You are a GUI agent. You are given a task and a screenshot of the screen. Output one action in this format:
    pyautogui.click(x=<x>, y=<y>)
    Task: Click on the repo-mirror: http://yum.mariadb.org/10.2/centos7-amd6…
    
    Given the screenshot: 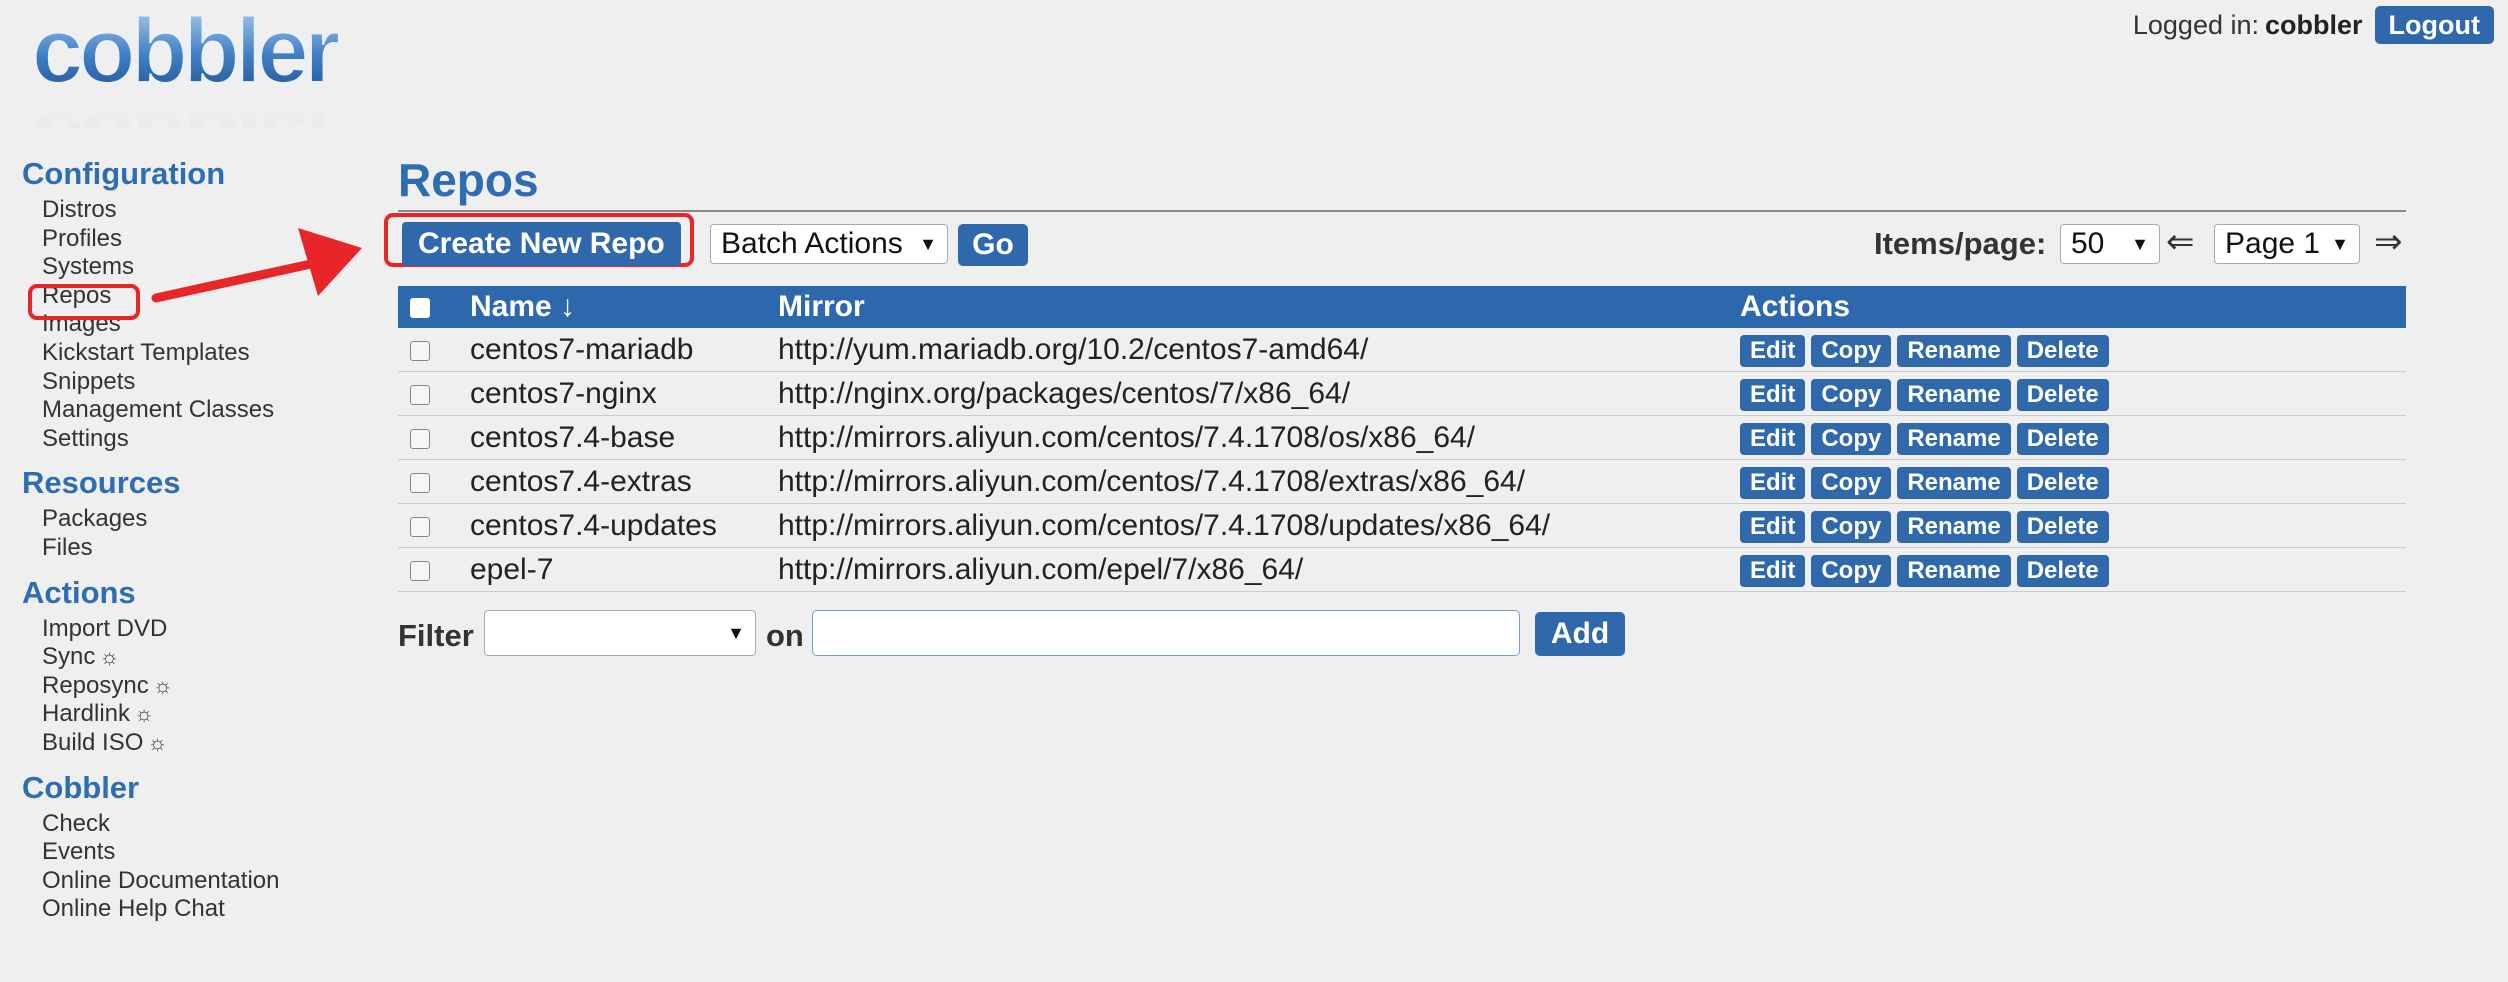 What is the action you would take?
    pyautogui.click(x=1259, y=350)
    